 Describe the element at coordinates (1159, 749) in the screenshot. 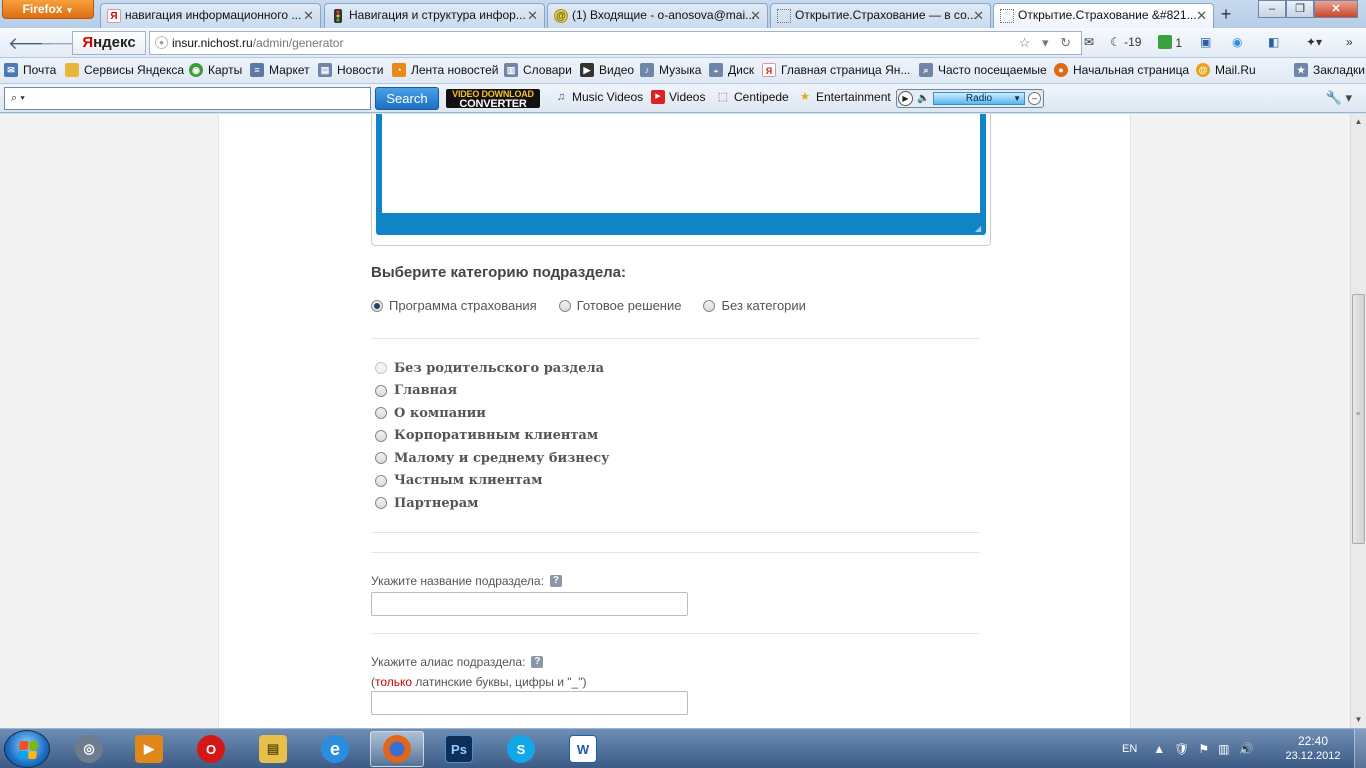

I see `show-hidden-icons-icon: ▲` at that location.